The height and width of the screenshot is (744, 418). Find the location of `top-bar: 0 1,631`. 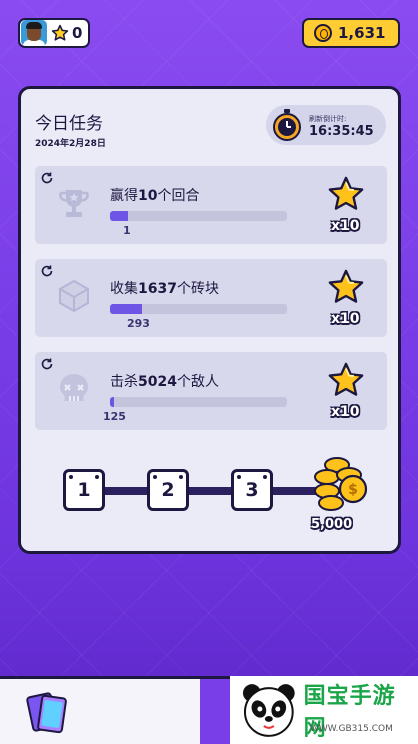

top-bar: 0 1,631 is located at coordinates (209, 30).